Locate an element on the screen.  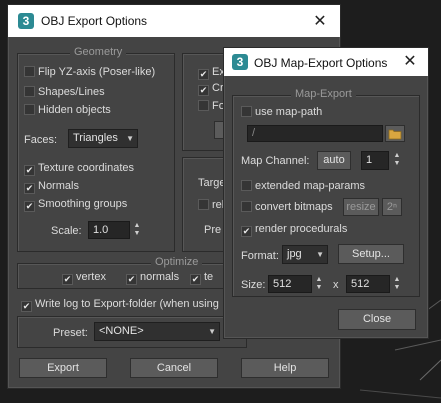
map-channel-input: 1 is located at coordinates (375, 160).